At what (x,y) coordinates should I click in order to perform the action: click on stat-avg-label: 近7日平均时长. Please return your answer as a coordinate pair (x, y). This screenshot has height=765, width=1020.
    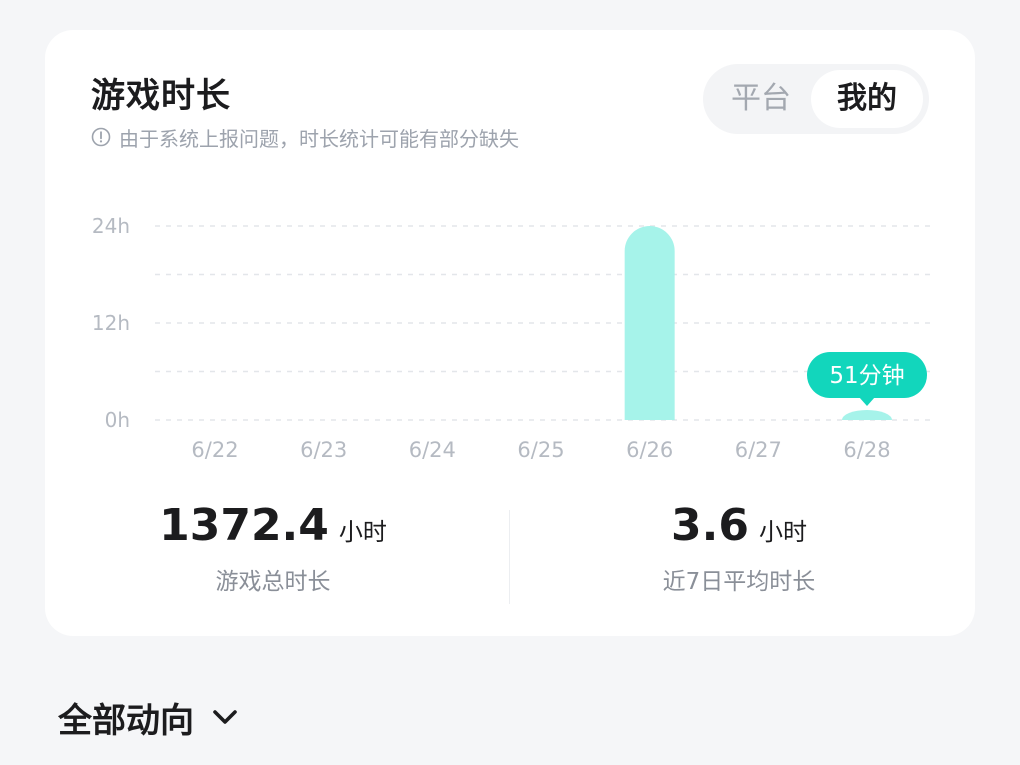
    Looking at the image, I should click on (739, 582).